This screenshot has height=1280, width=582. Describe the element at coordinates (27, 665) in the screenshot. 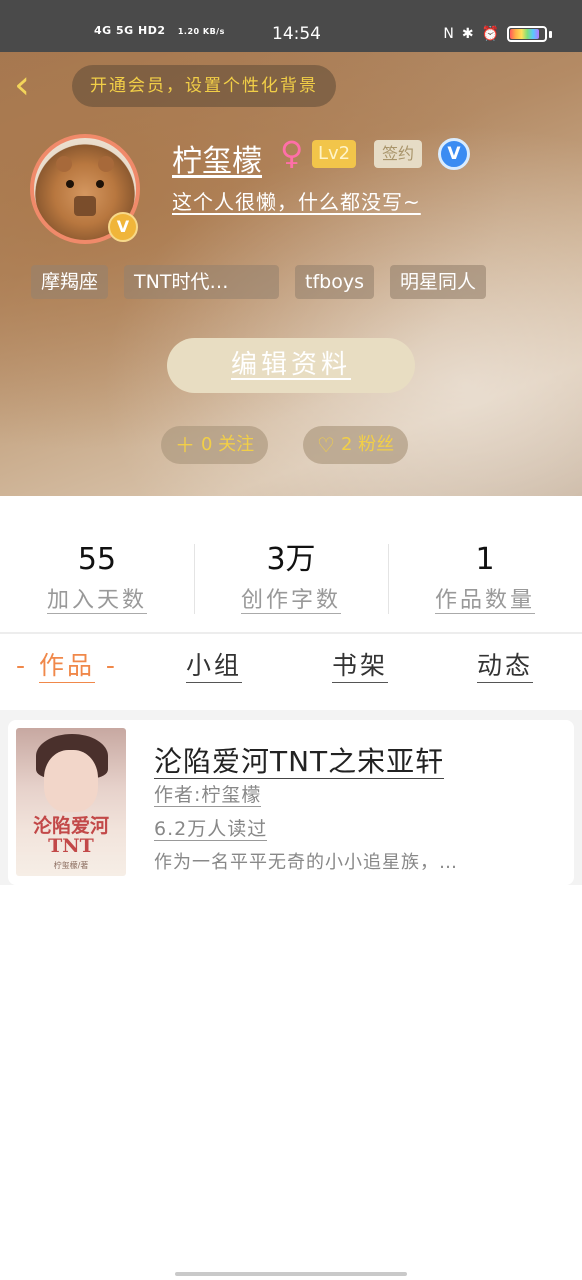

I see `tab-dash-left: -` at that location.